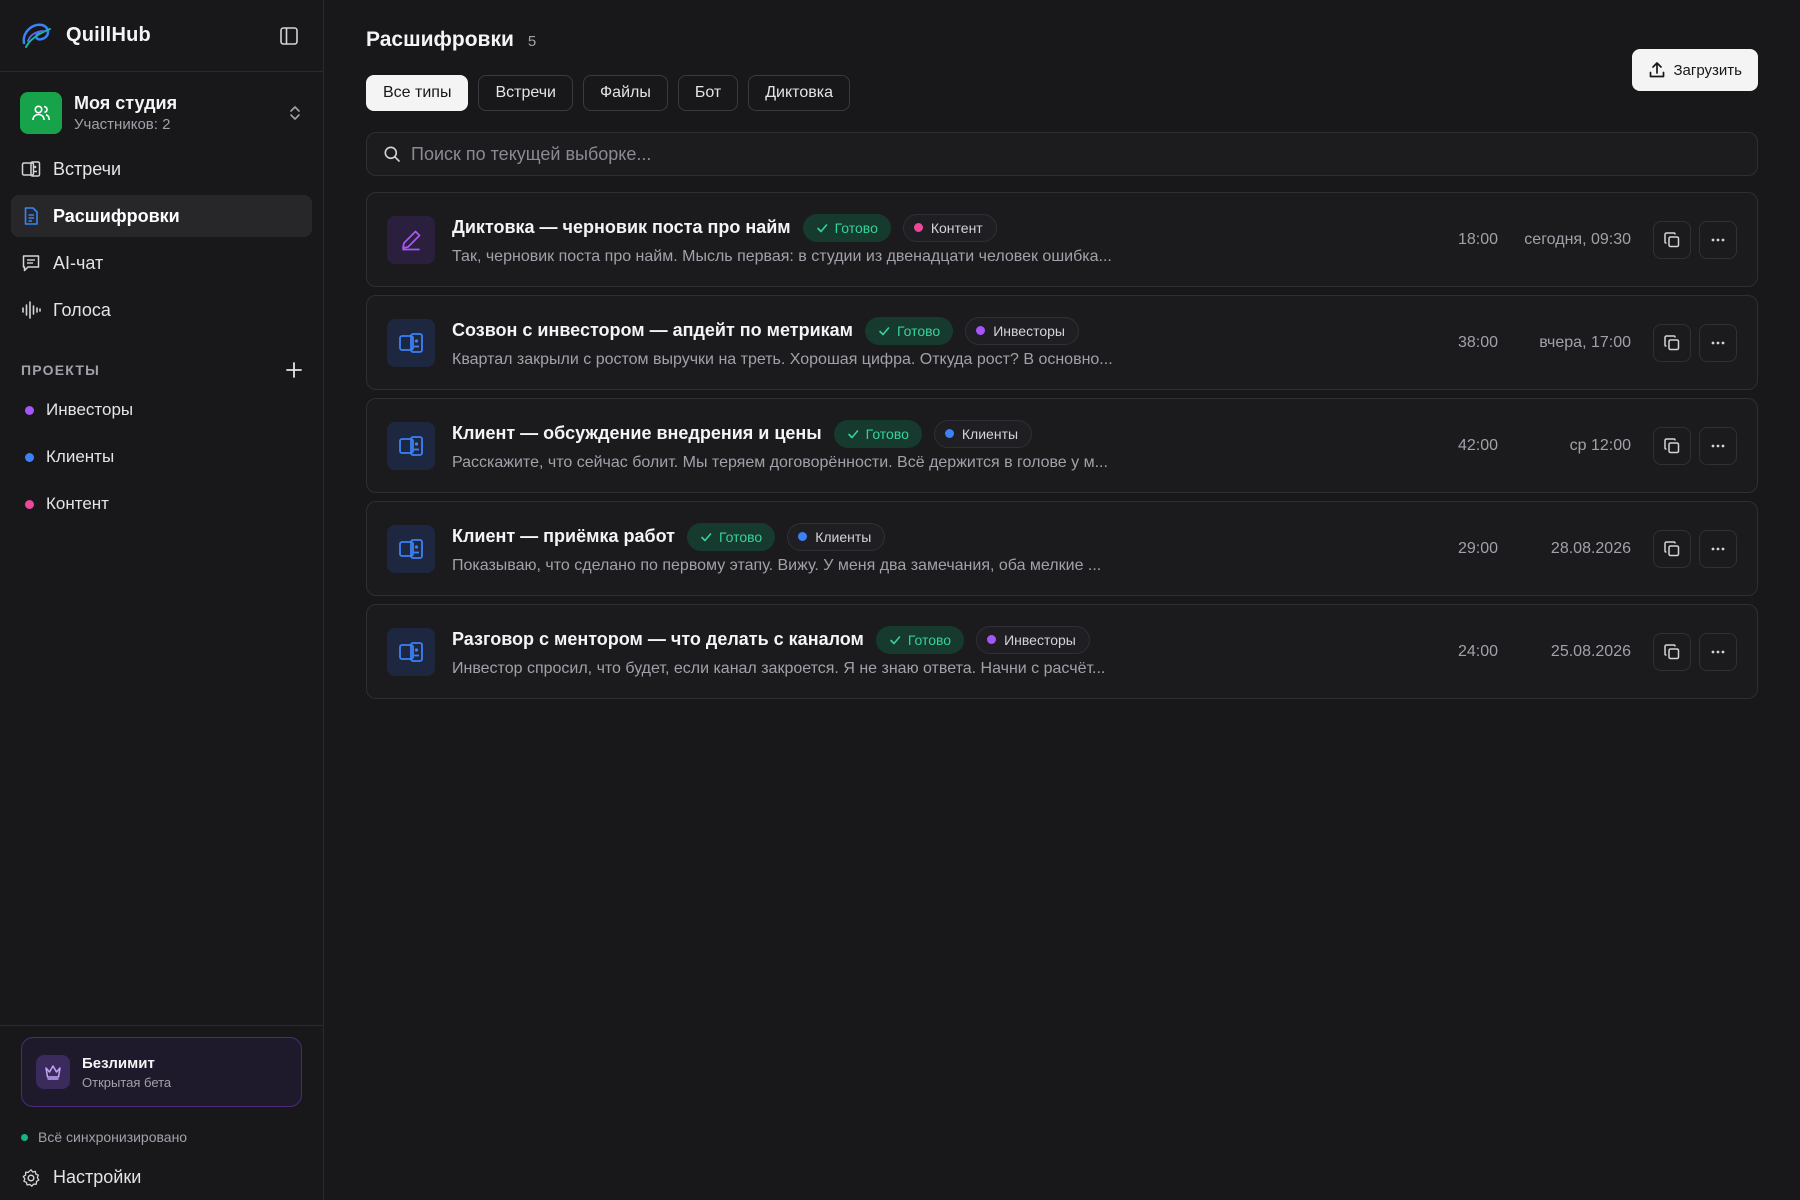 This screenshot has width=1800, height=1200. I want to click on project-badge: Клиенты, so click(983, 433).